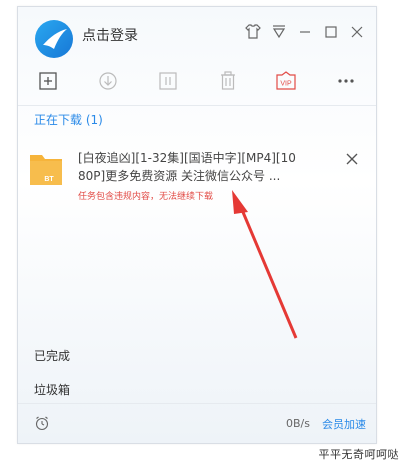 This screenshot has width=405, height=466. Describe the element at coordinates (357, 32) in the screenshot. I see `close-window-icon` at that location.